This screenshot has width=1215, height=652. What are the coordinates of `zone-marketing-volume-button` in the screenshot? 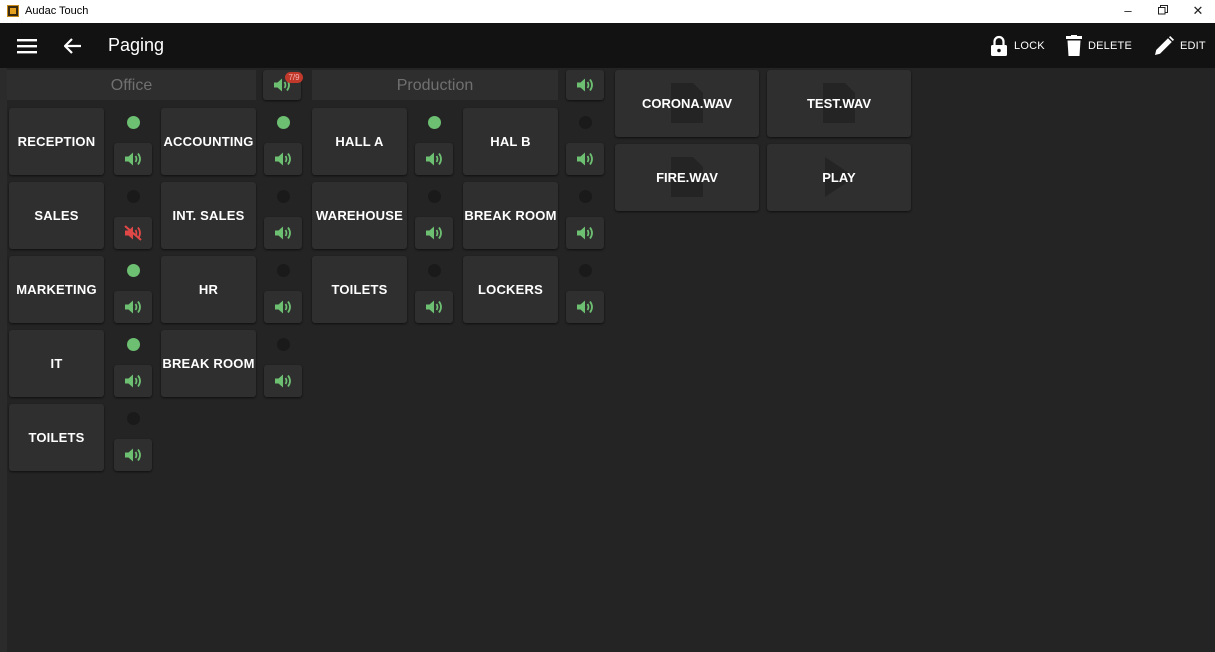 It's located at (133, 307).